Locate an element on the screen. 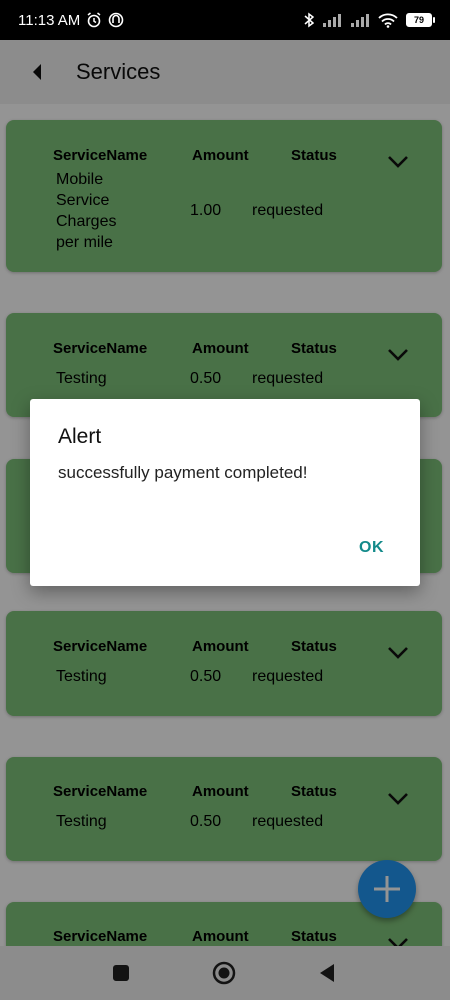 This screenshot has width=450, height=1000. status-bar: 11:13 AM 79 is located at coordinates (225, 20).